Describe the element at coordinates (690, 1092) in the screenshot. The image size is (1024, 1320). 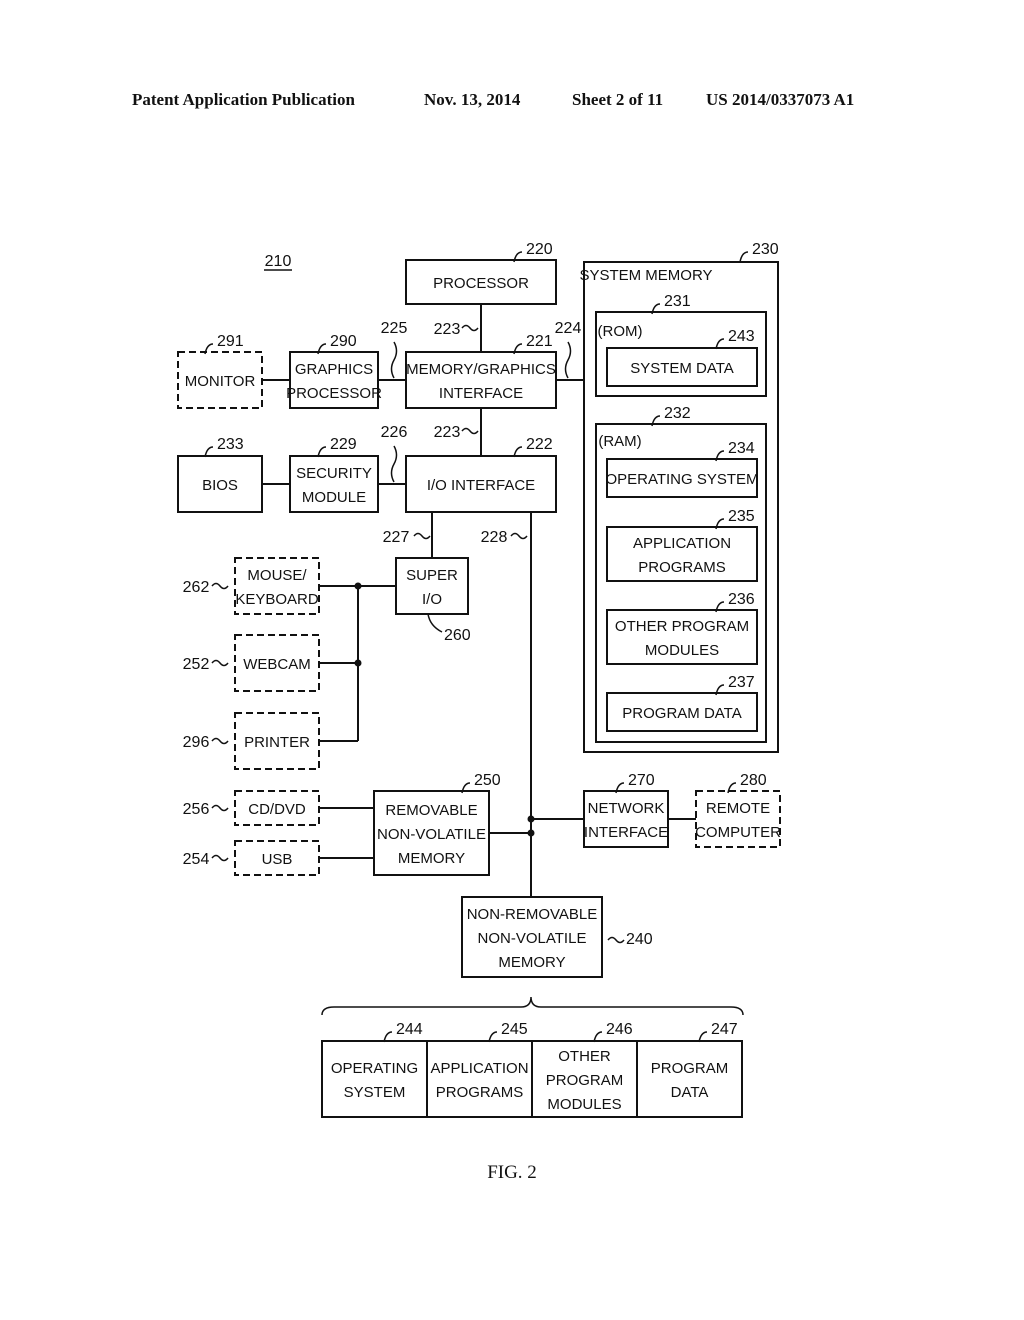
I see `storage-item-247-label: DATA` at that location.